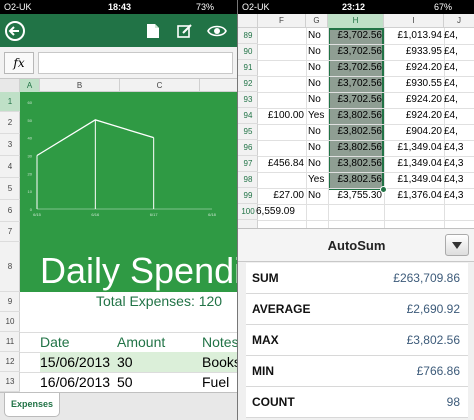 The width and height of the screenshot is (474, 420). What do you see at coordinates (317, 21) in the screenshot?
I see `column-header-g: G` at bounding box center [317, 21].